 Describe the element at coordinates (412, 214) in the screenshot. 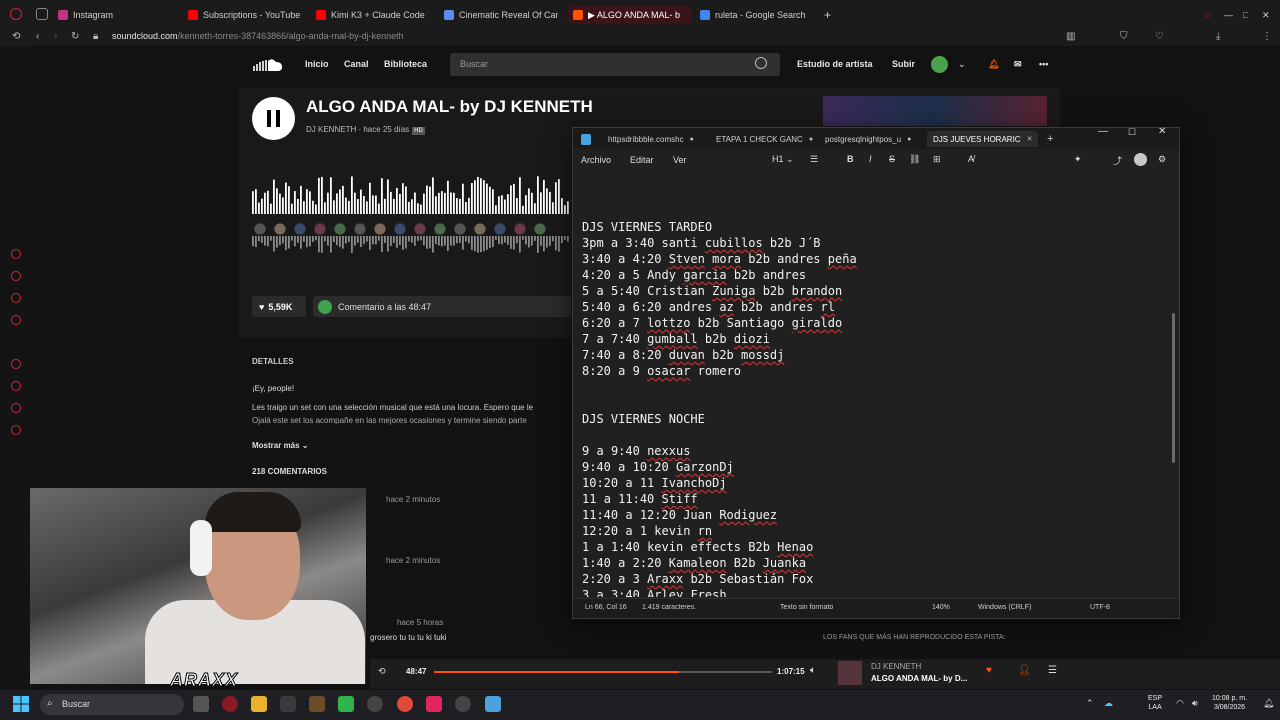

I see `waveform` at that location.